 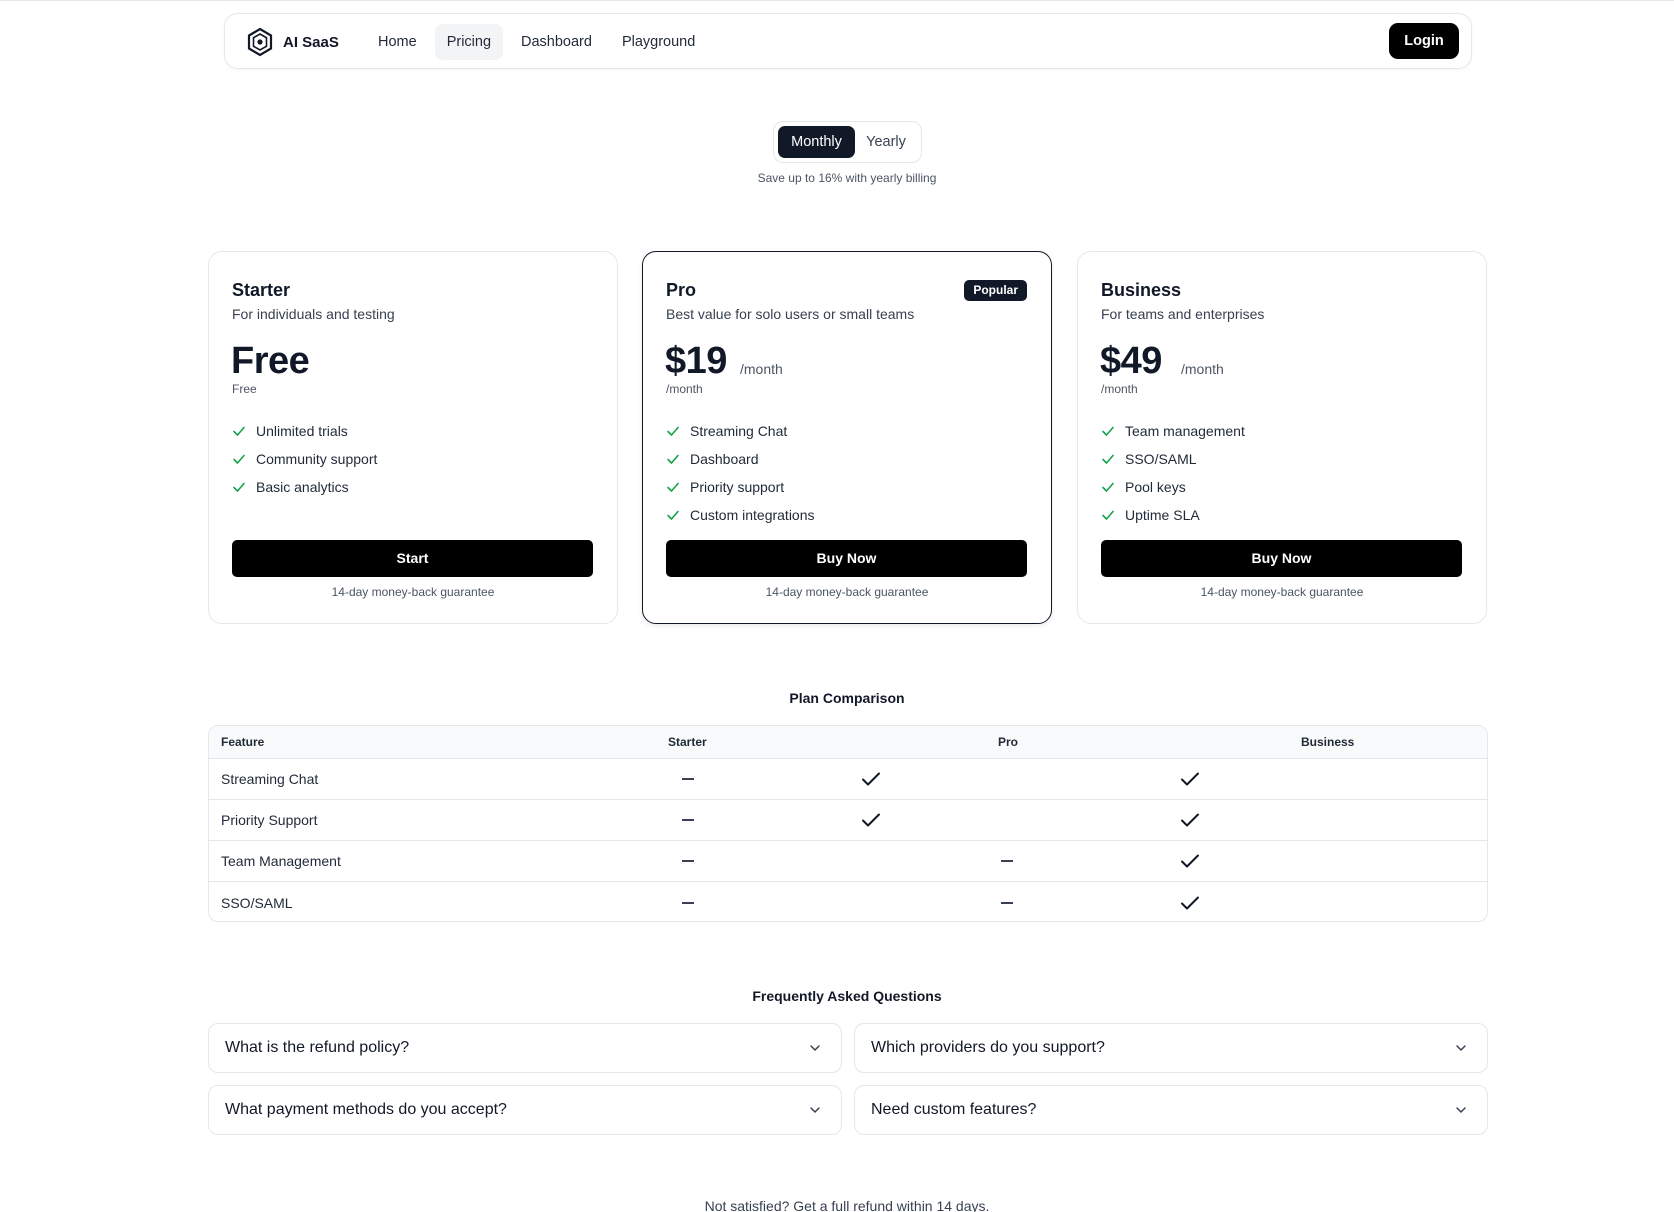 I want to click on plan-name: Pro, so click(x=681, y=290).